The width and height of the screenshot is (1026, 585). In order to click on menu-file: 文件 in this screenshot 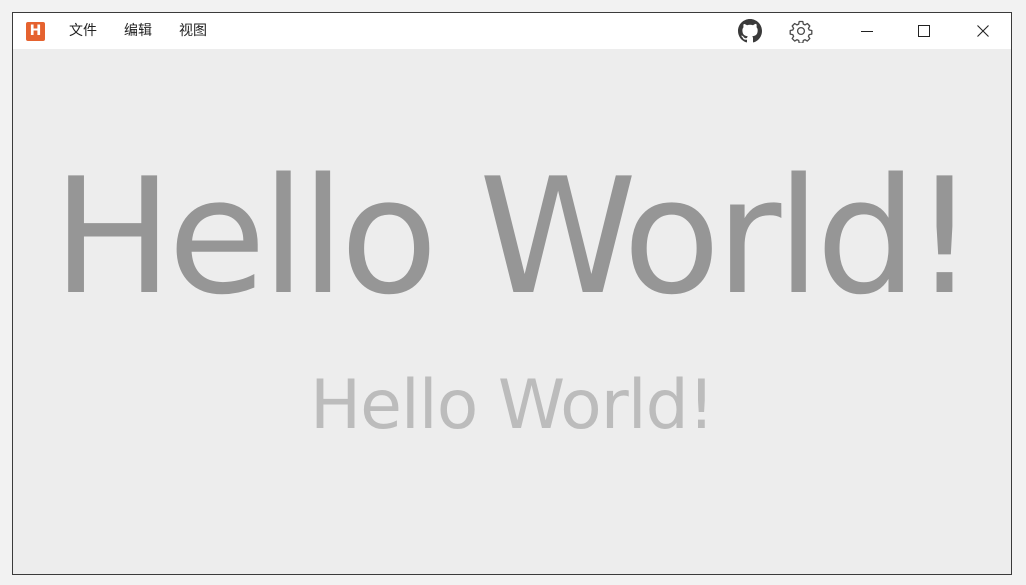, I will do `click(83, 31)`.